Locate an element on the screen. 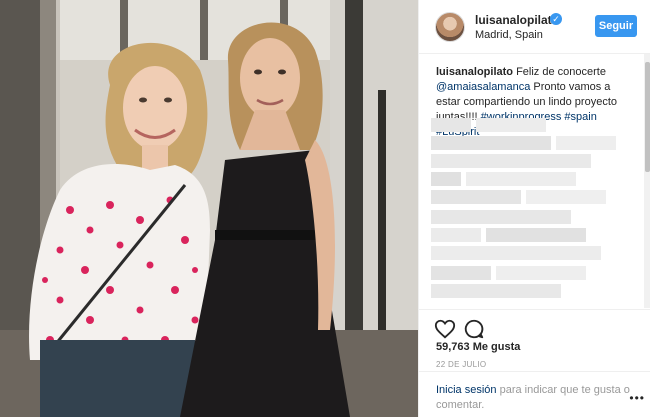 This screenshot has width=650, height=417. post-date: 22 DE JULIO is located at coordinates (461, 364).